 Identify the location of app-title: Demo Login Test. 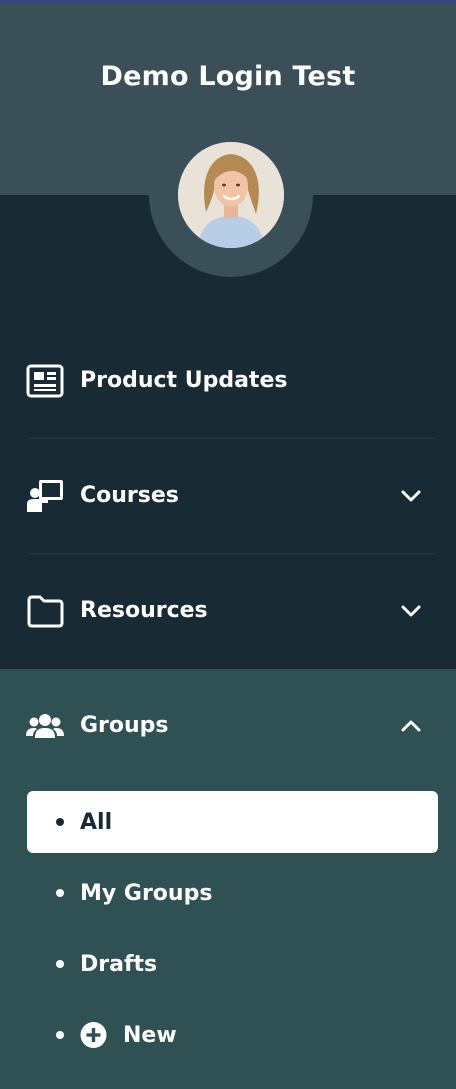
(228, 76).